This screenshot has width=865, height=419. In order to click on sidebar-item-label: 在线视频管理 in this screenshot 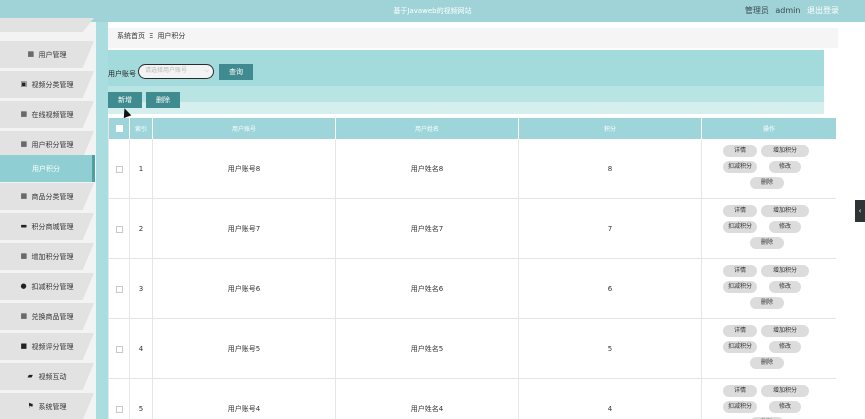, I will do `click(52, 114)`.